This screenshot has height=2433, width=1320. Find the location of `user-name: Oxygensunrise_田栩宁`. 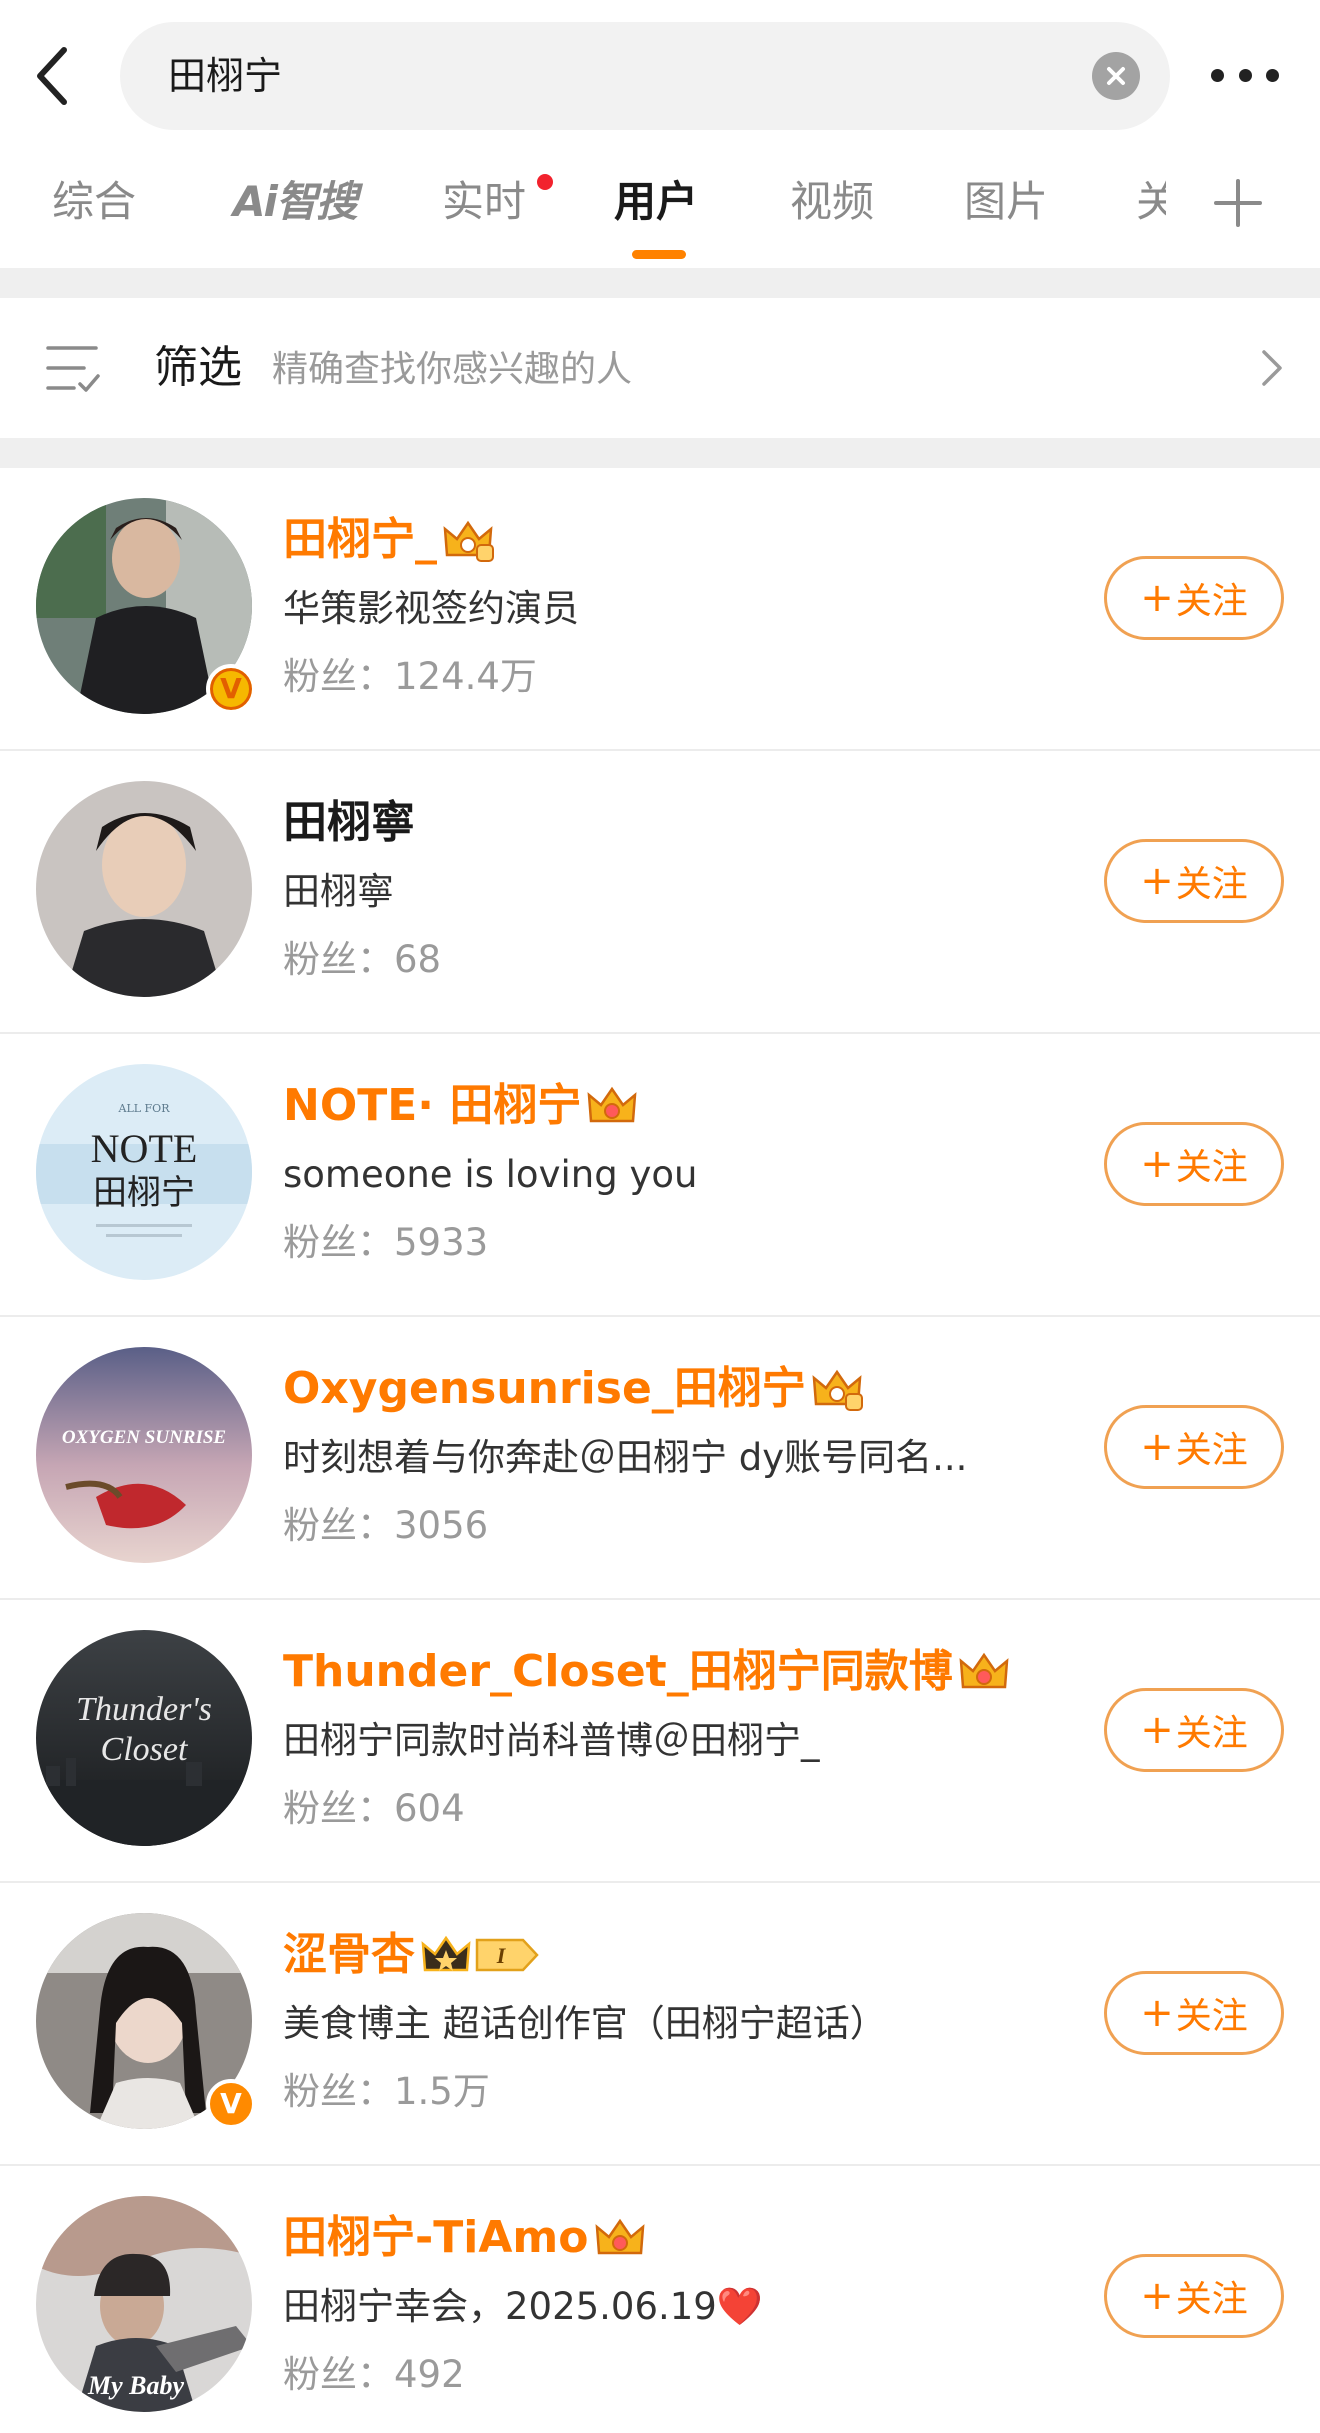

user-name: Oxygensunrise_田栩宁 is located at coordinates (573, 1389).